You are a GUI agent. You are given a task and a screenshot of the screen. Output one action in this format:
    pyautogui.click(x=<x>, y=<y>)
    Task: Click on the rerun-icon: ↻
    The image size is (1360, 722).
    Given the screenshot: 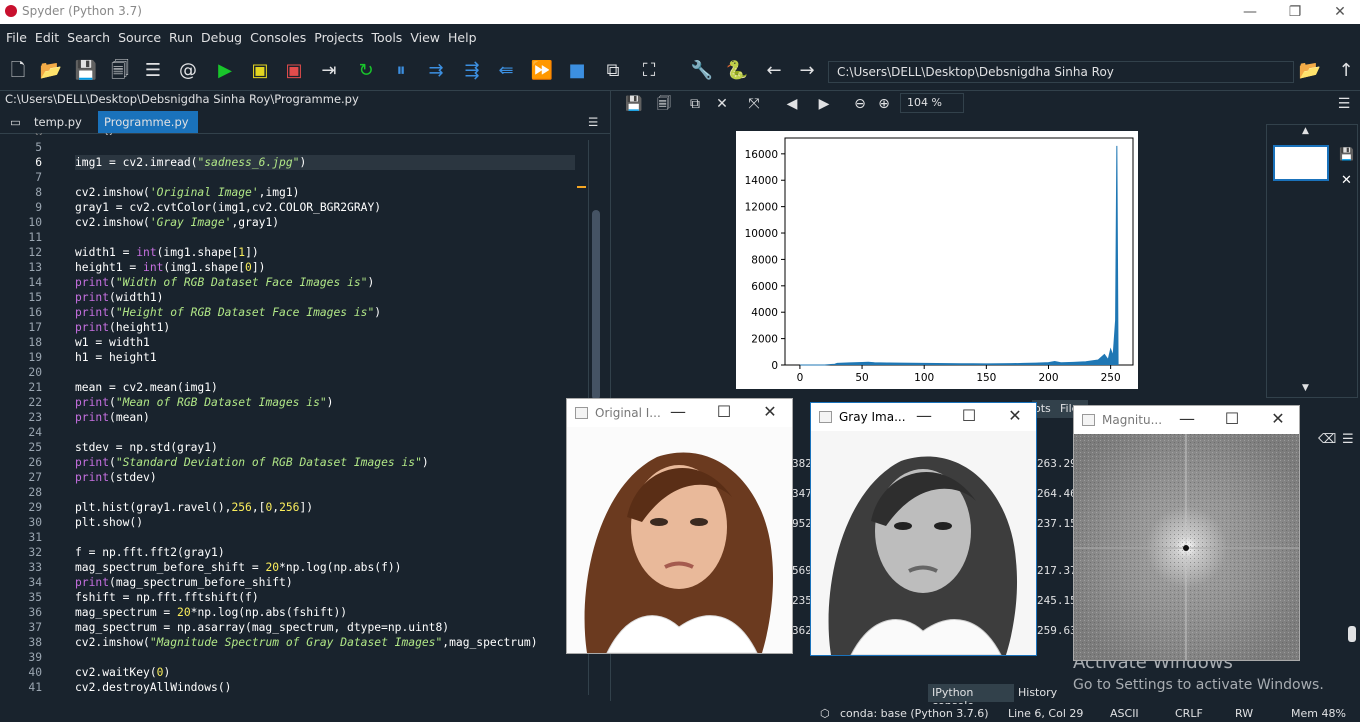 What is the action you would take?
    pyautogui.click(x=366, y=71)
    